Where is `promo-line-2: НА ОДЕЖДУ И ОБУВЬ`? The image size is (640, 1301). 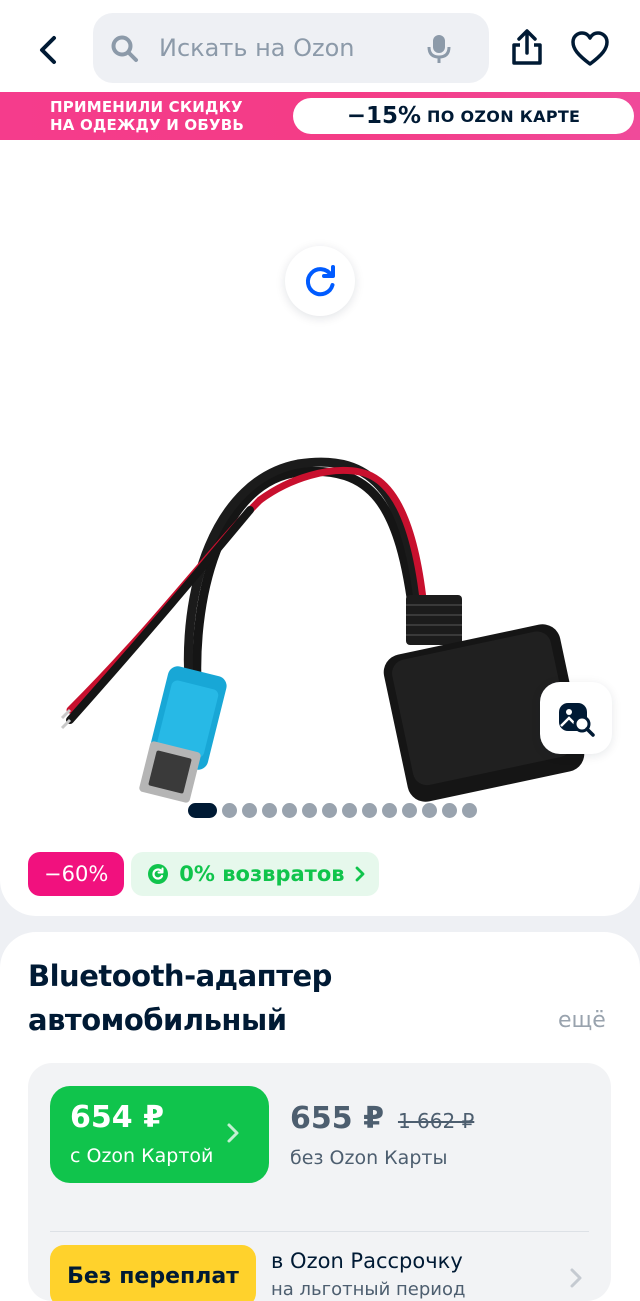 promo-line-2: НА ОДЕЖДУ И ОБУВЬ is located at coordinates (147, 125).